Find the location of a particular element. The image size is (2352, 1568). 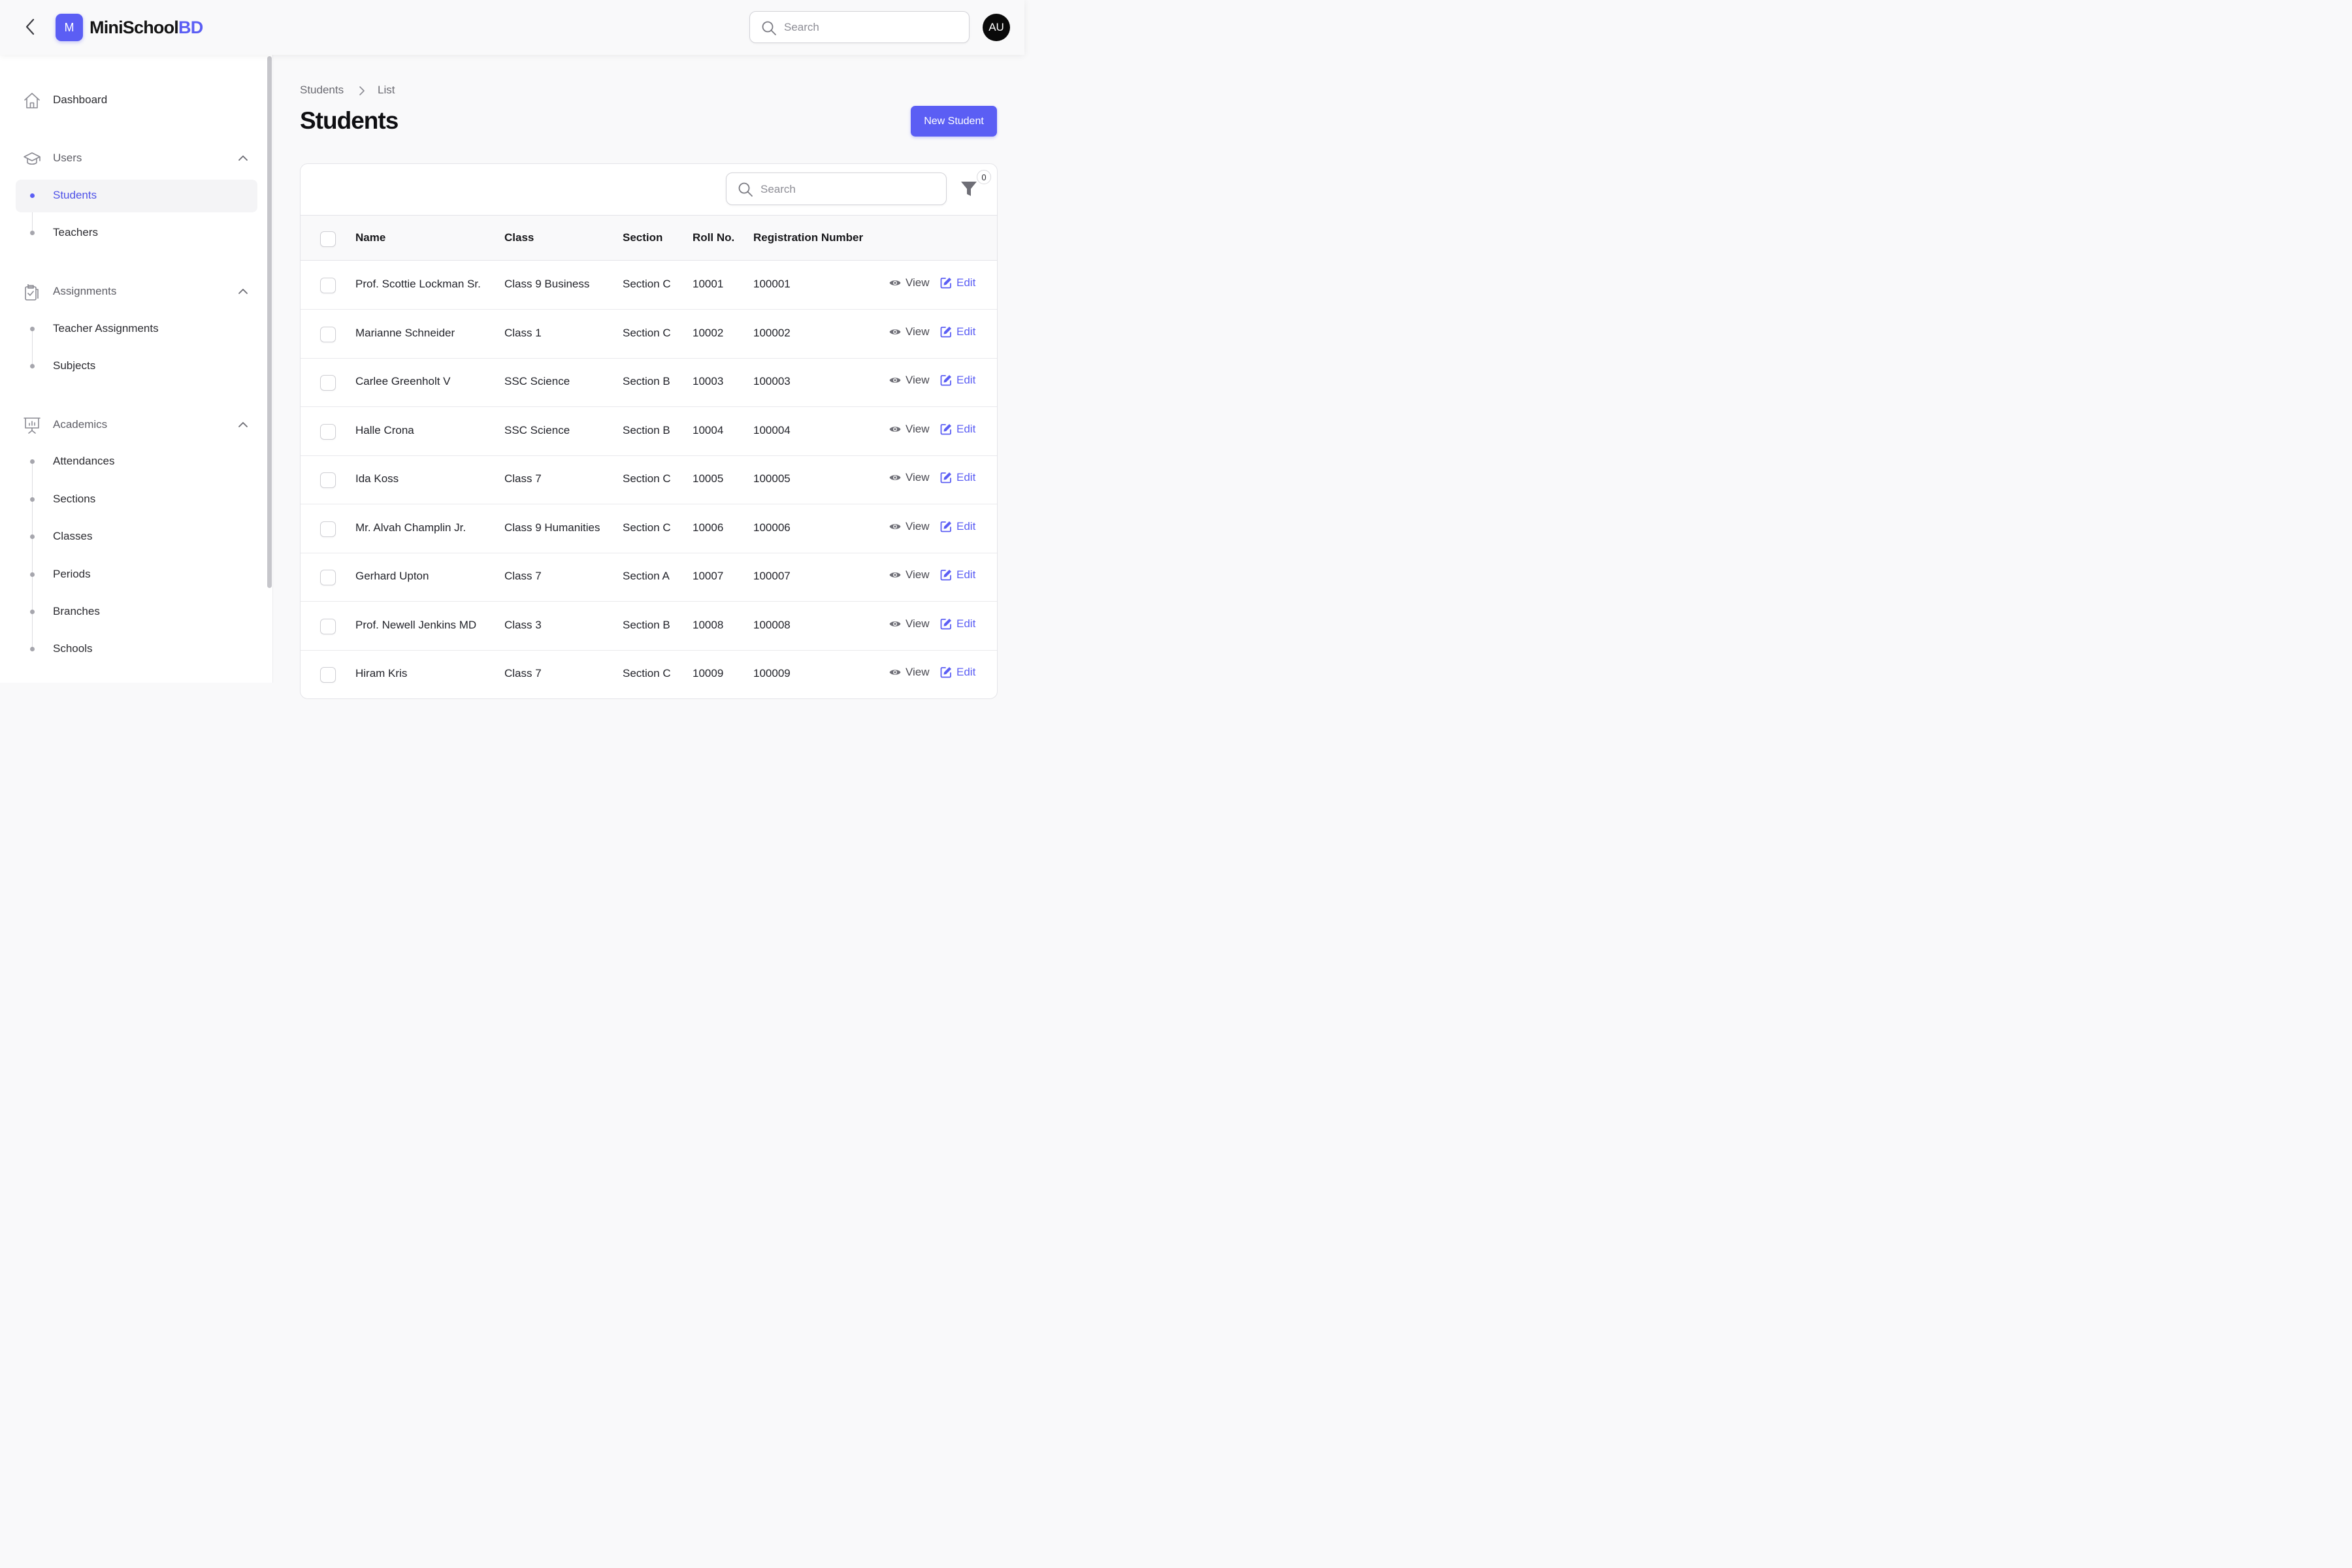

sidebar-item-sections: Sections is located at coordinates (136, 499).